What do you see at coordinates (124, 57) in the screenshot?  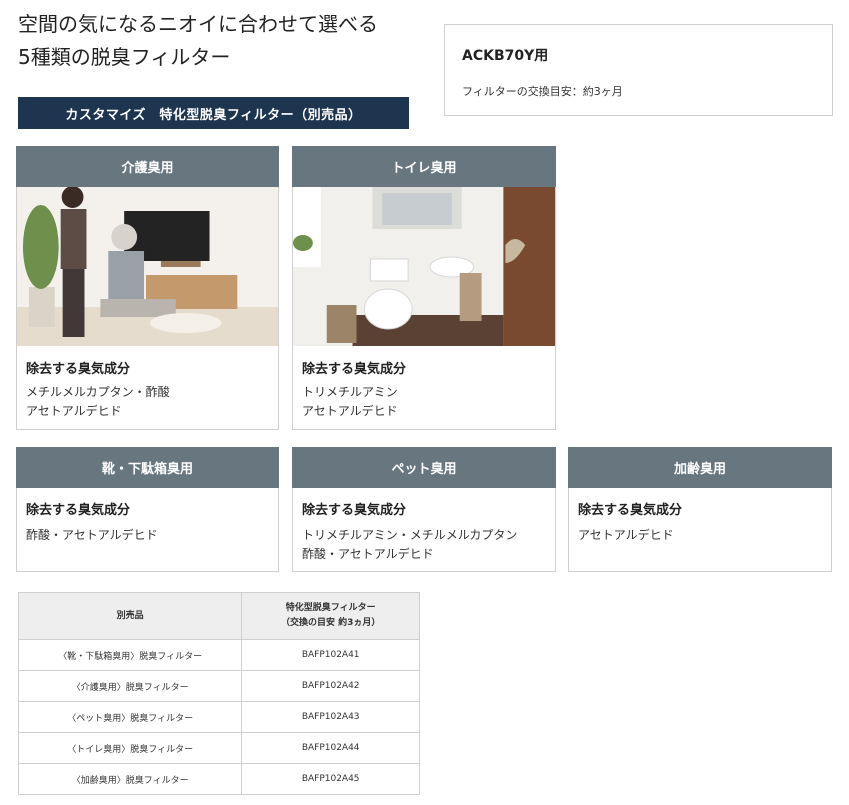 I see `title-line-2: 5種類の脱臭フィルター` at bounding box center [124, 57].